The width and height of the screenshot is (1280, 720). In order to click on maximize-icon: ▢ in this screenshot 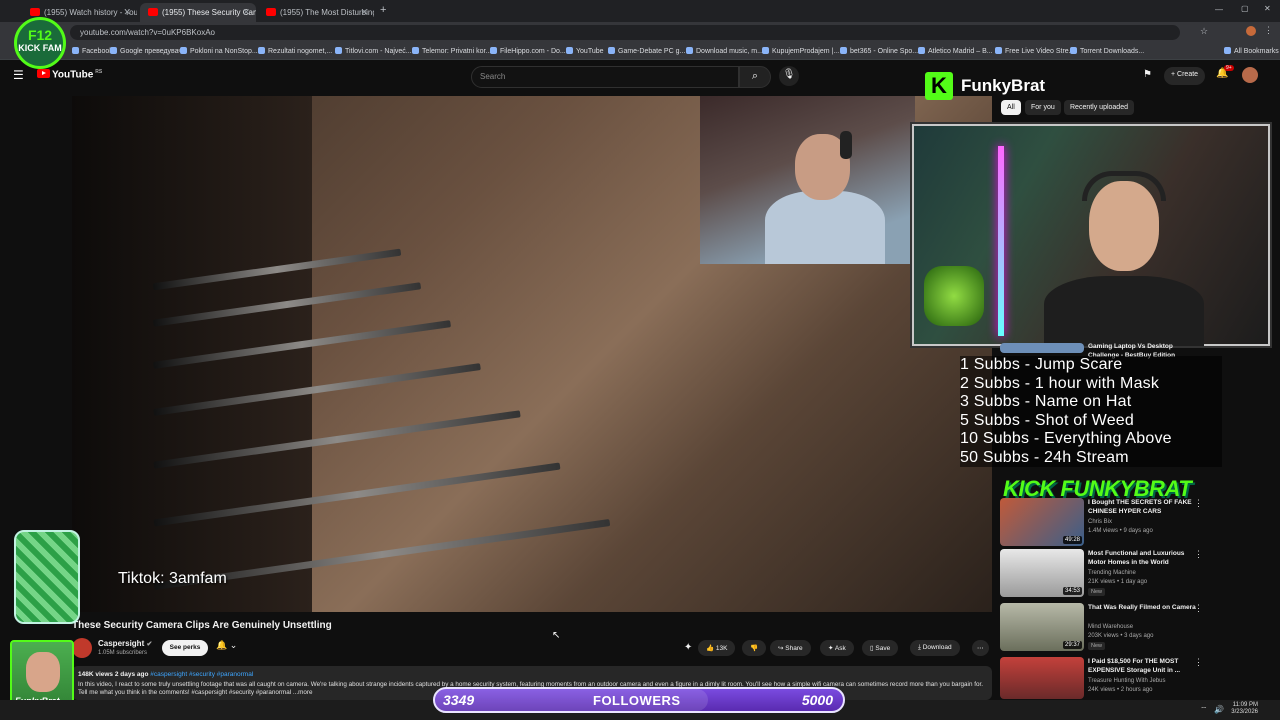, I will do `click(1245, 8)`.